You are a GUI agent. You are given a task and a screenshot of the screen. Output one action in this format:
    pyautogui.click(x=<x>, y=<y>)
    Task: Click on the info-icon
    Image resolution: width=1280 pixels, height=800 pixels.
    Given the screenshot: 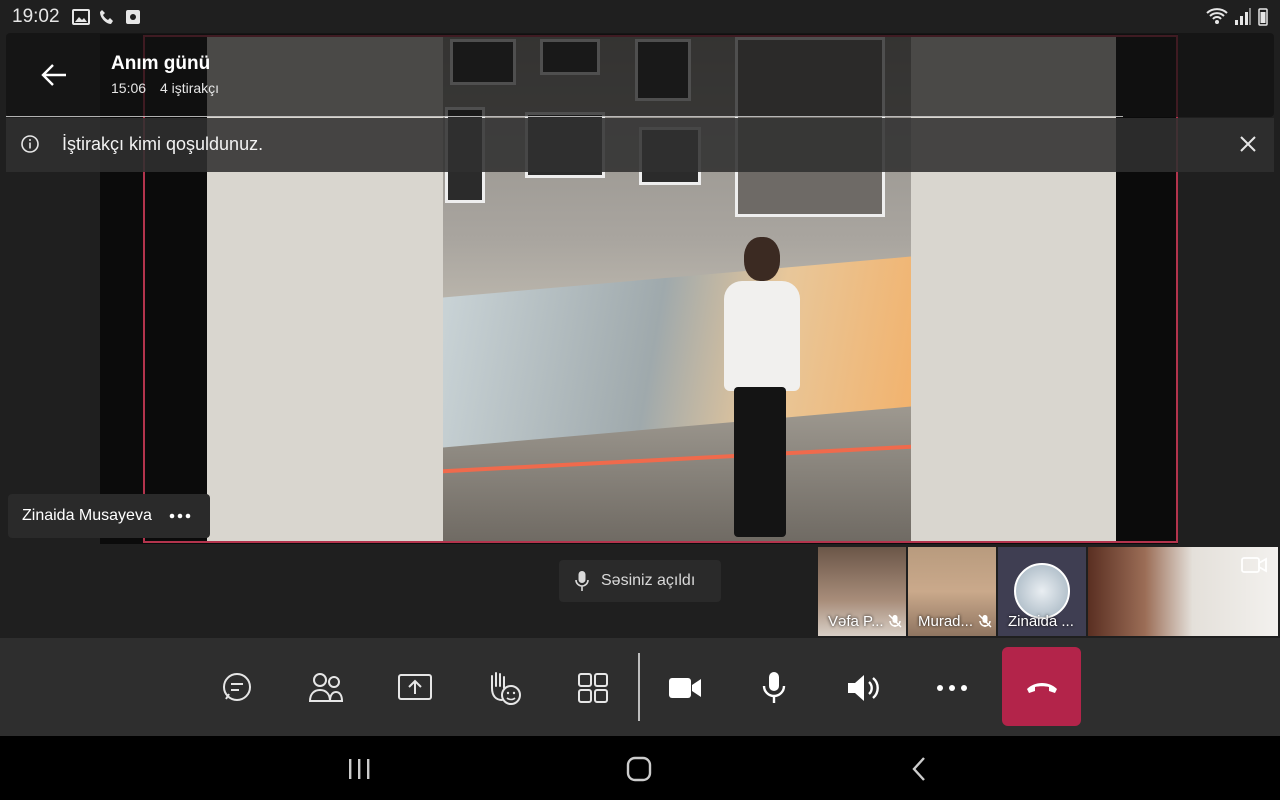 What is the action you would take?
    pyautogui.click(x=30, y=144)
    